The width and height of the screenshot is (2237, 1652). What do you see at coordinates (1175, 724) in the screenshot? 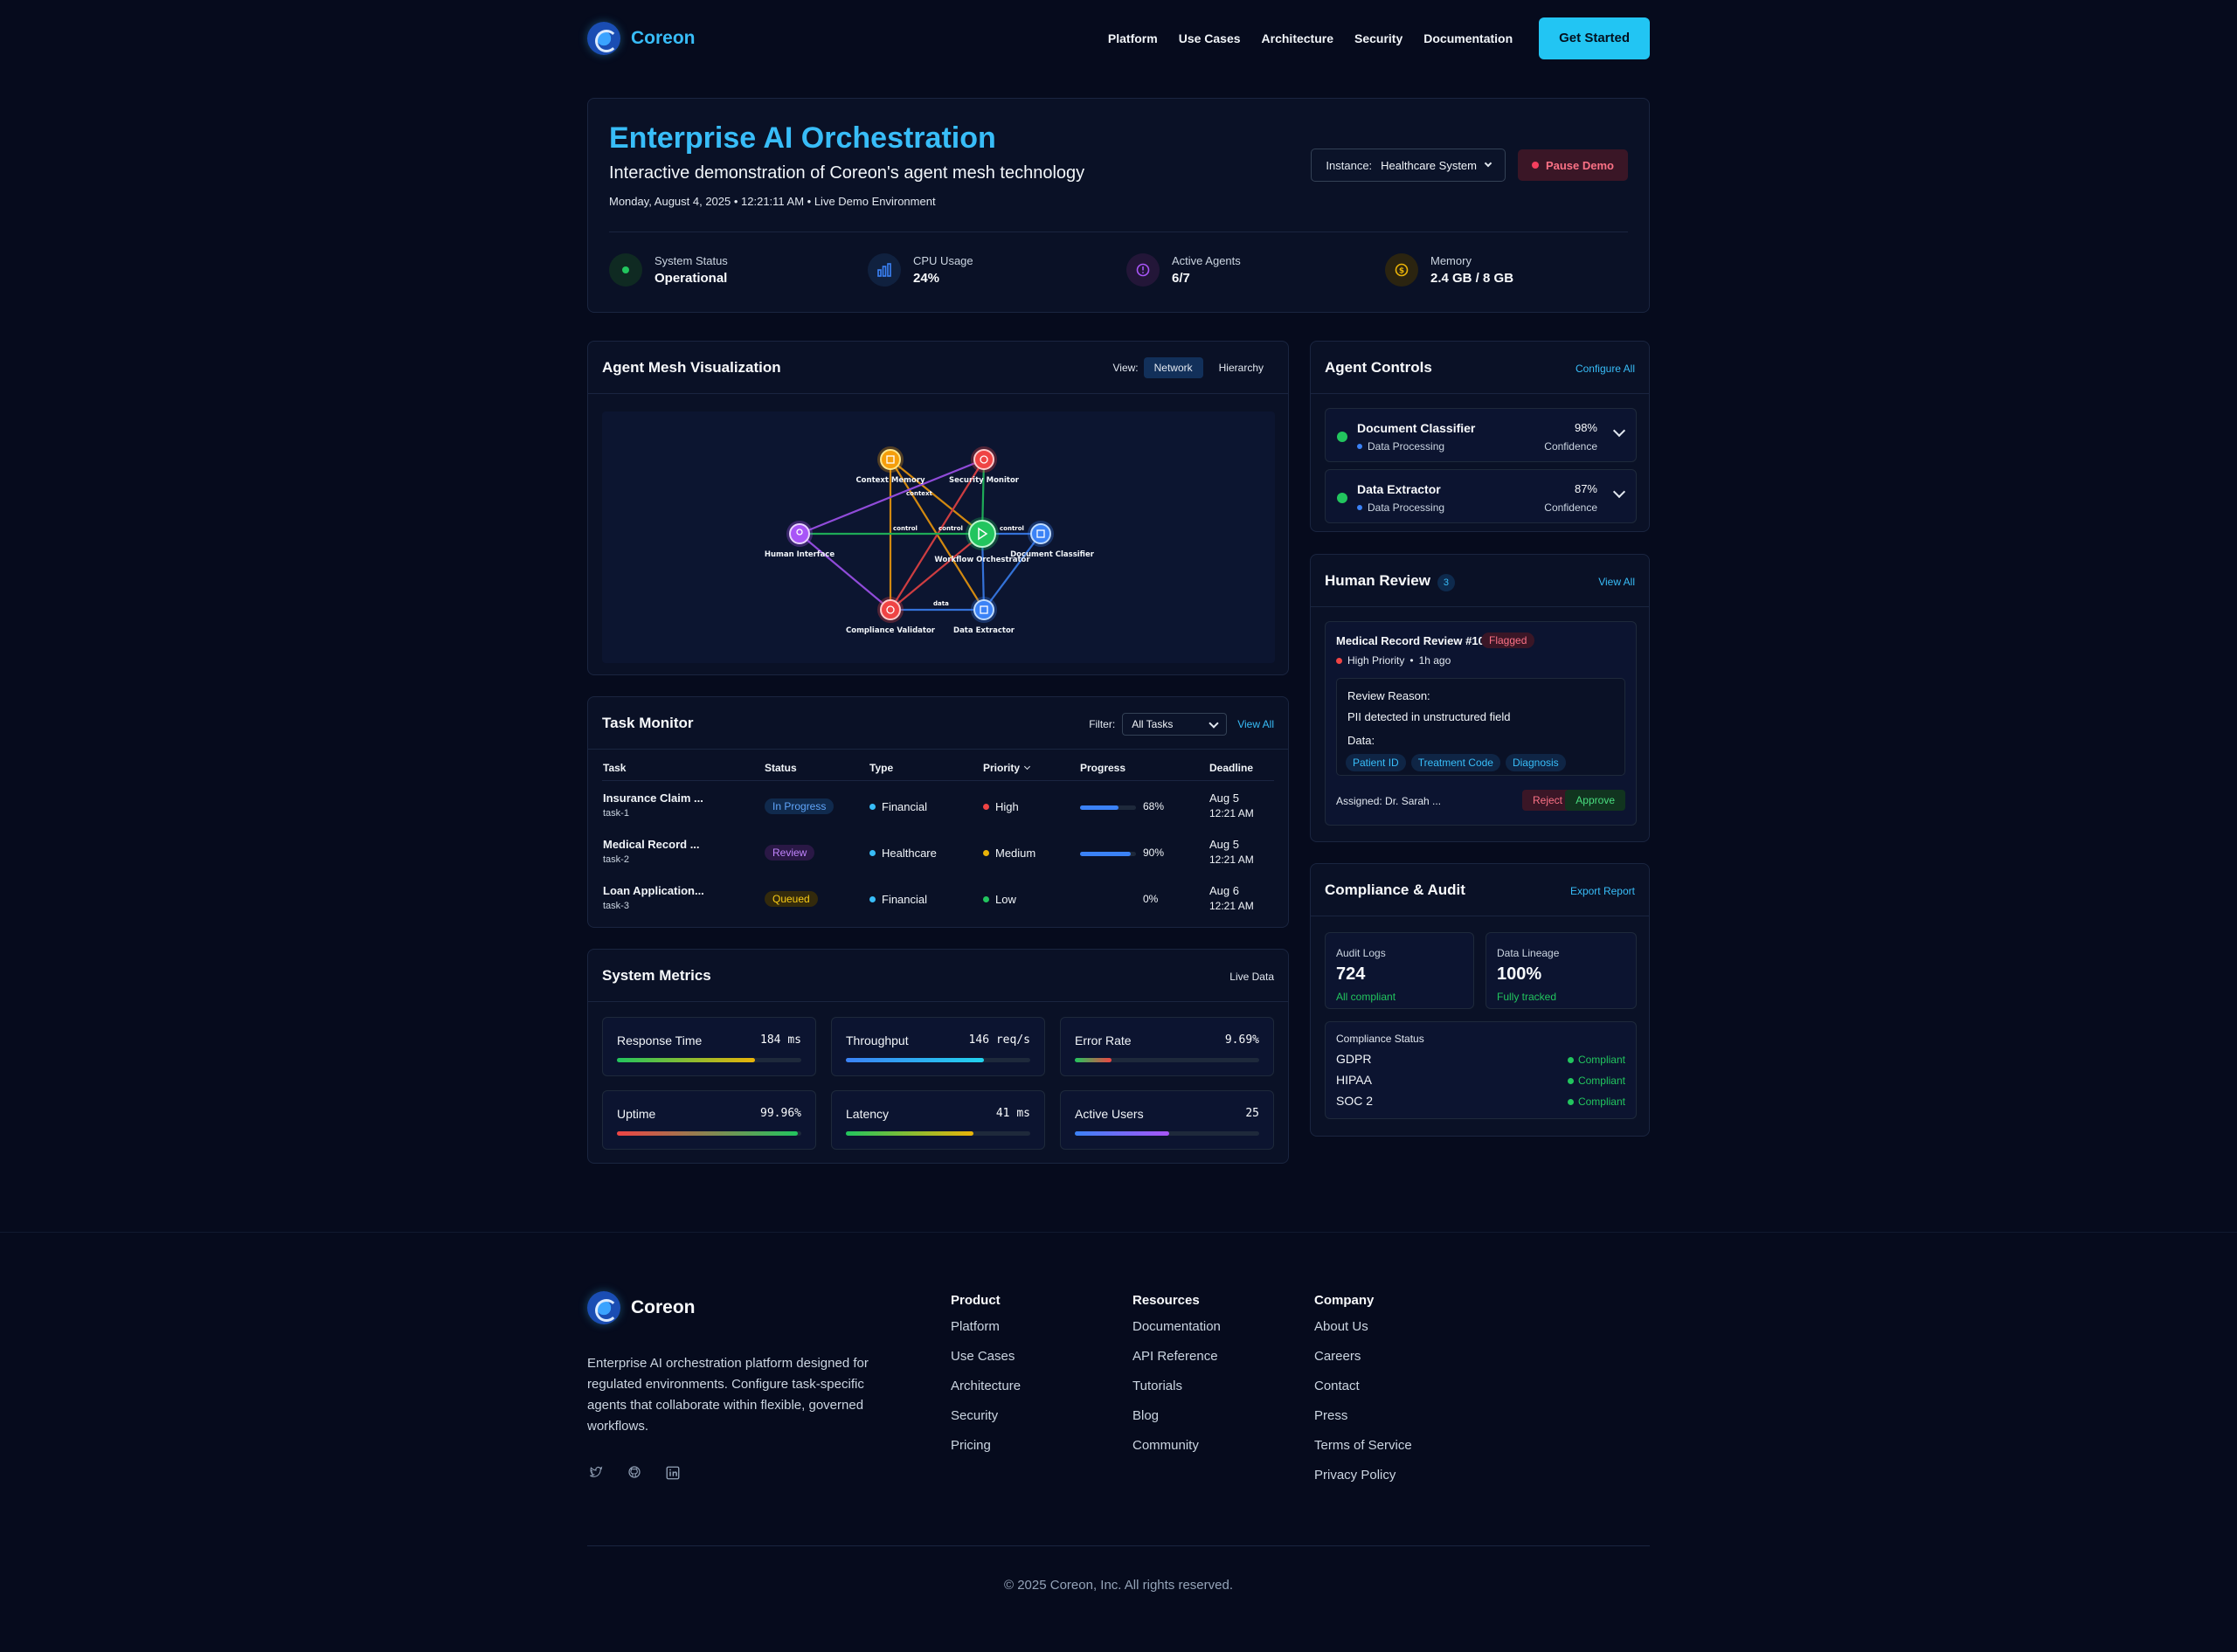
I see `filter-select: All Tasks` at bounding box center [1175, 724].